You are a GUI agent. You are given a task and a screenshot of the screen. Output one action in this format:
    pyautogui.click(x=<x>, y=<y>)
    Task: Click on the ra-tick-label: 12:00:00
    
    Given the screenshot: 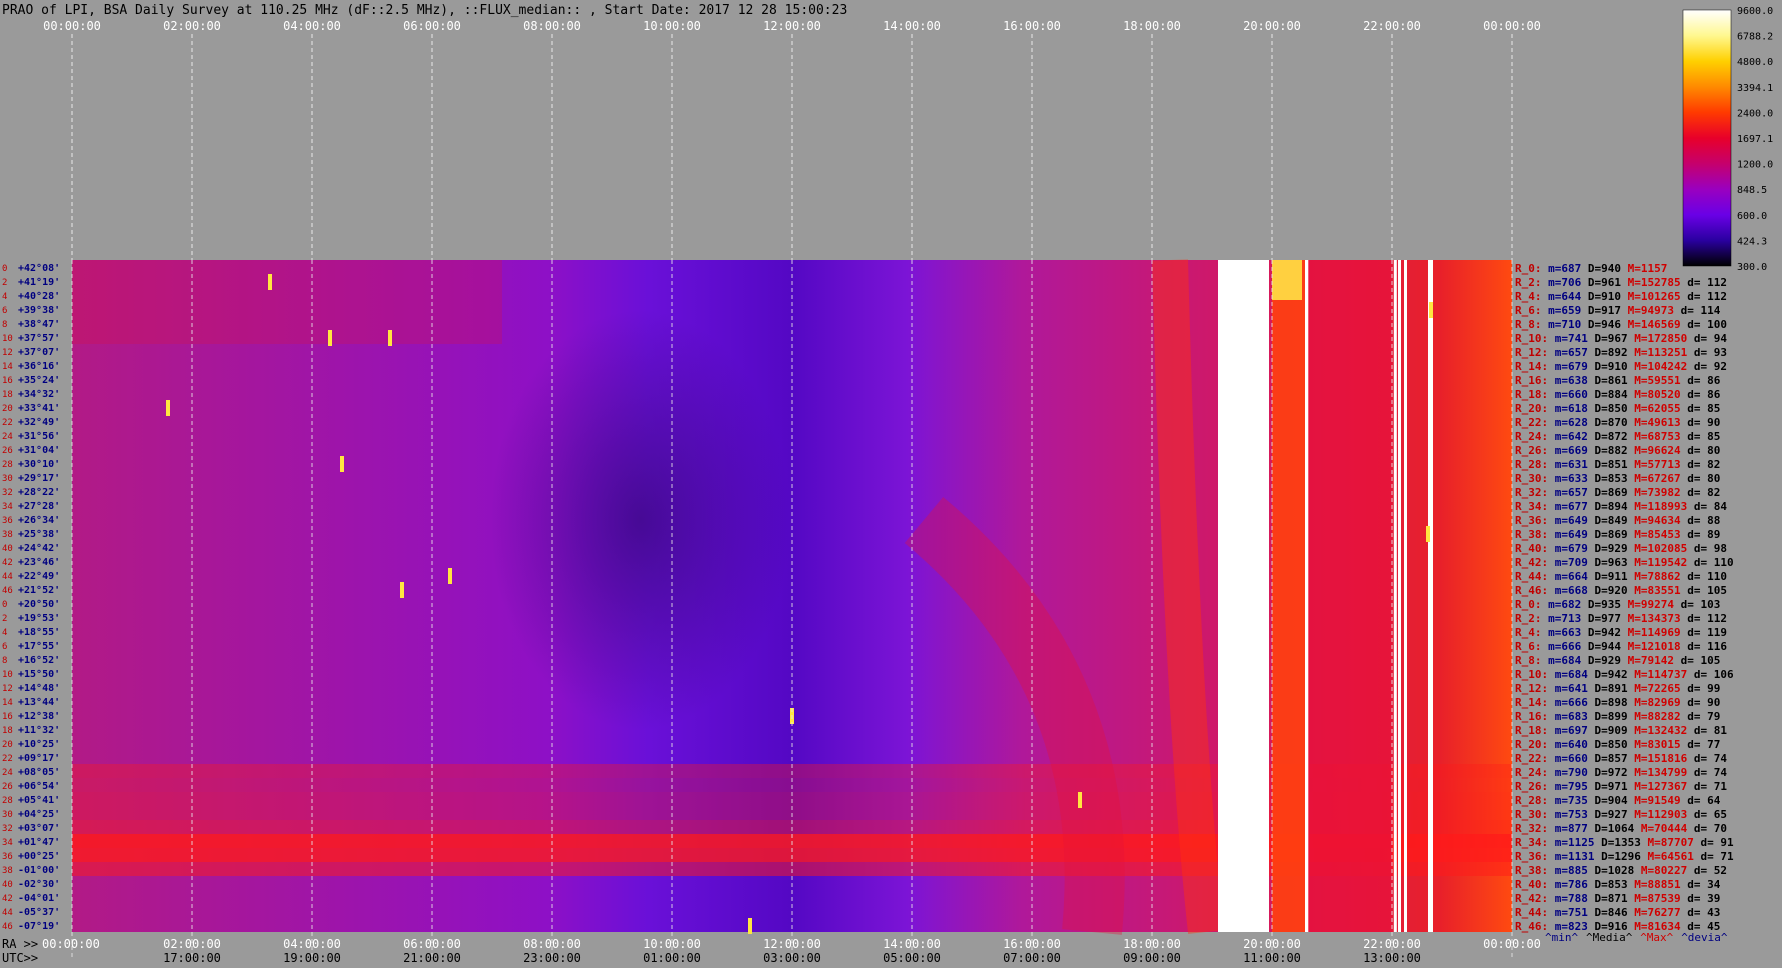 What is the action you would take?
    pyautogui.click(x=792, y=944)
    